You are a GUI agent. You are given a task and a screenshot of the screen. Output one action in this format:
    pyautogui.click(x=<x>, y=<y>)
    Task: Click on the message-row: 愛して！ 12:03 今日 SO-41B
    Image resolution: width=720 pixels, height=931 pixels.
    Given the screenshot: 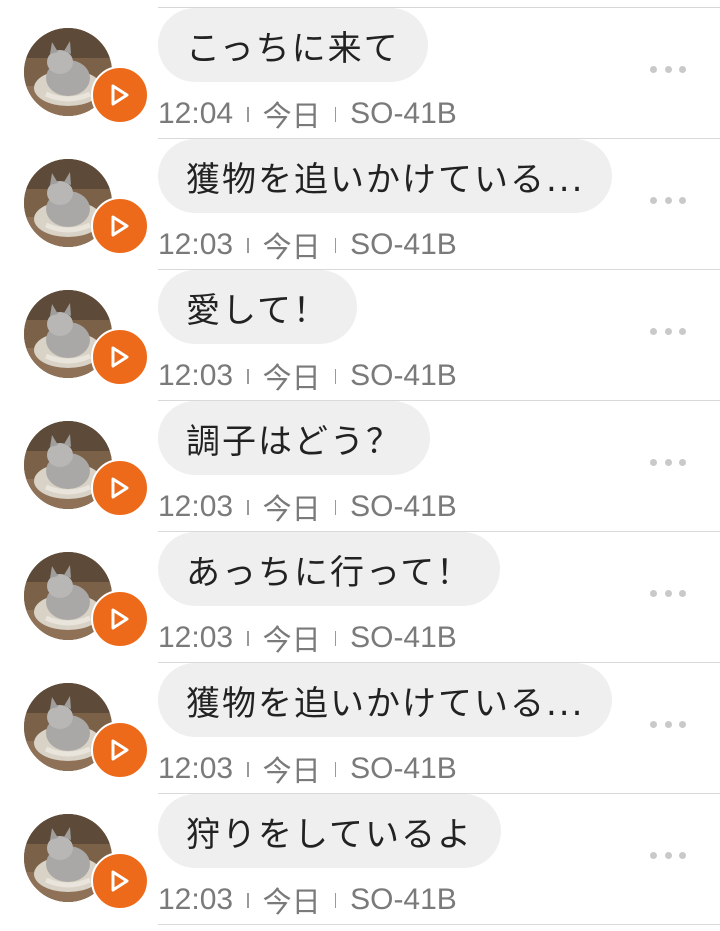 What is the action you would take?
    pyautogui.click(x=360, y=335)
    